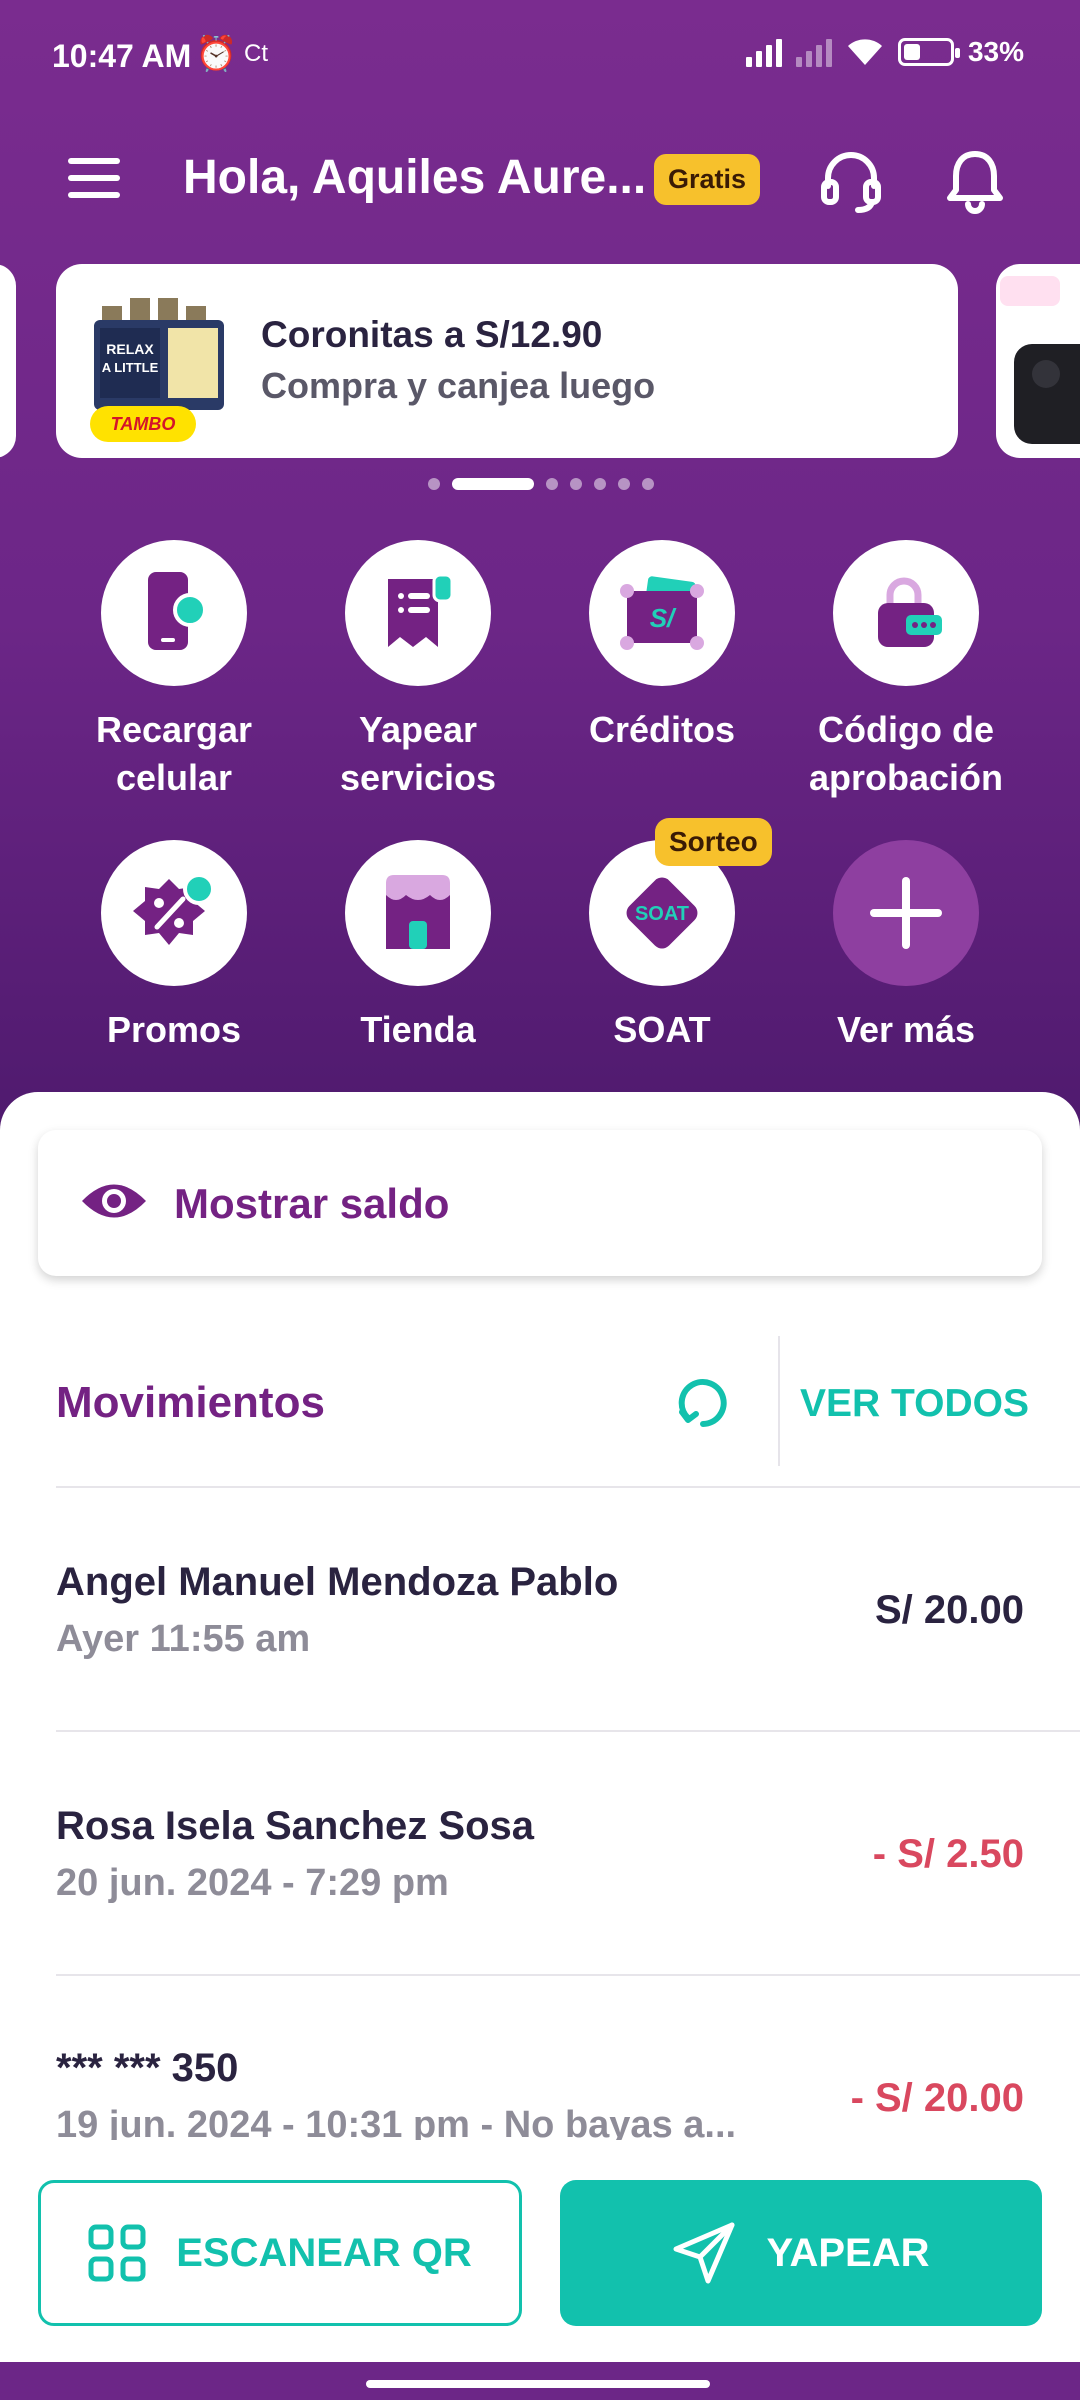  Describe the element at coordinates (662, 729) in the screenshot. I see `action-label: Créditos` at that location.